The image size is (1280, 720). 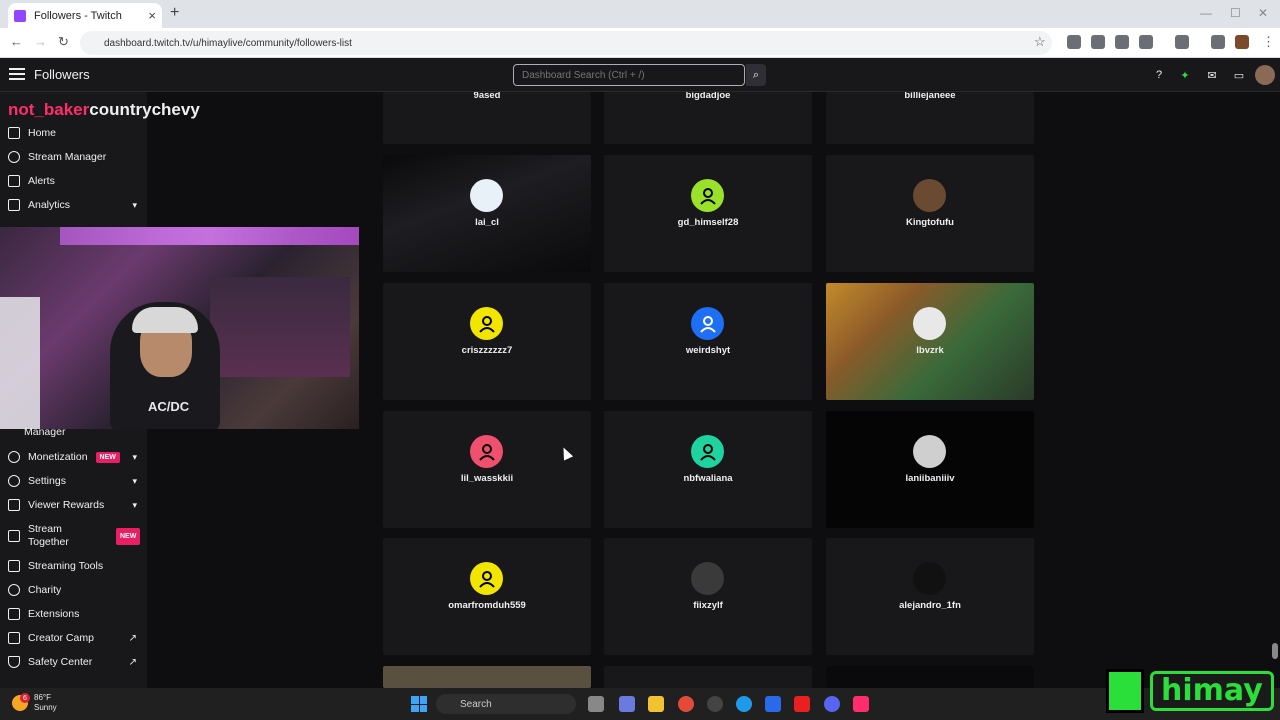 What do you see at coordinates (715, 704) in the screenshot?
I see `obs-icon` at bounding box center [715, 704].